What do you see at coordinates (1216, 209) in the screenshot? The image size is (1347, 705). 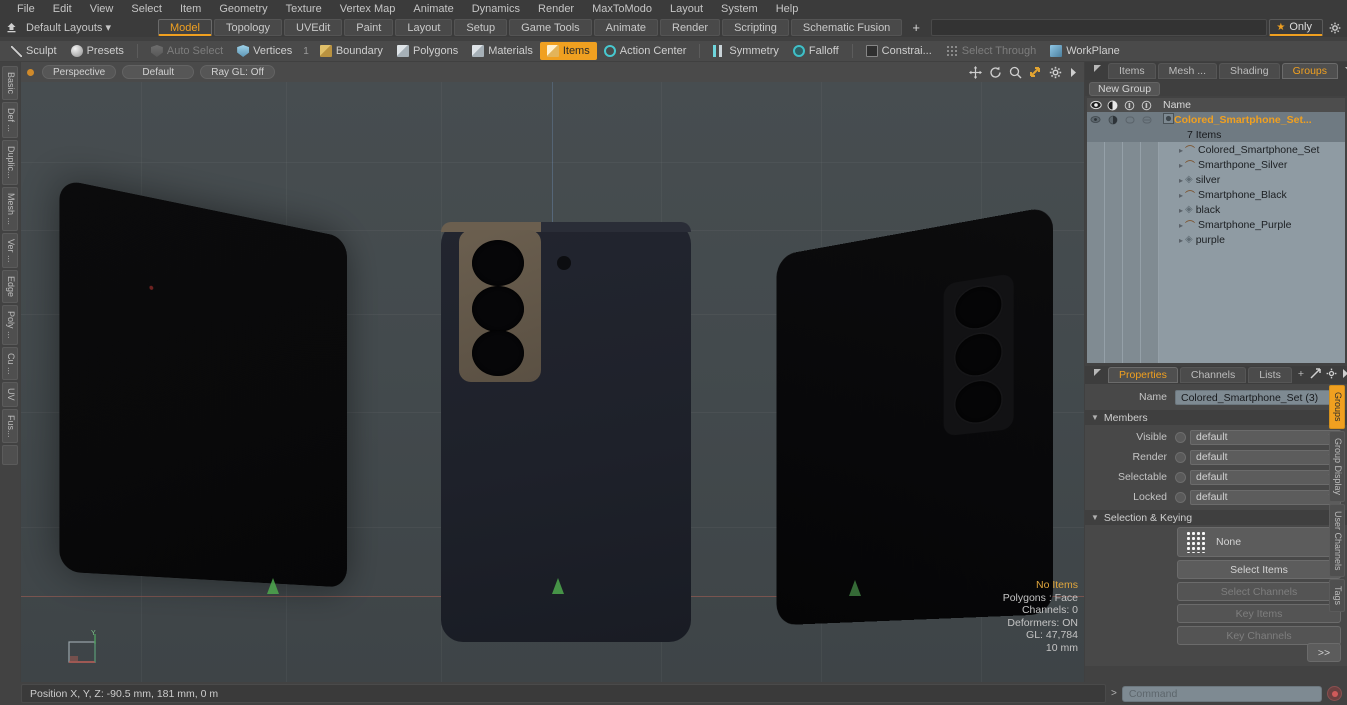 I see `table-row: ▸ ◈ black` at bounding box center [1216, 209].